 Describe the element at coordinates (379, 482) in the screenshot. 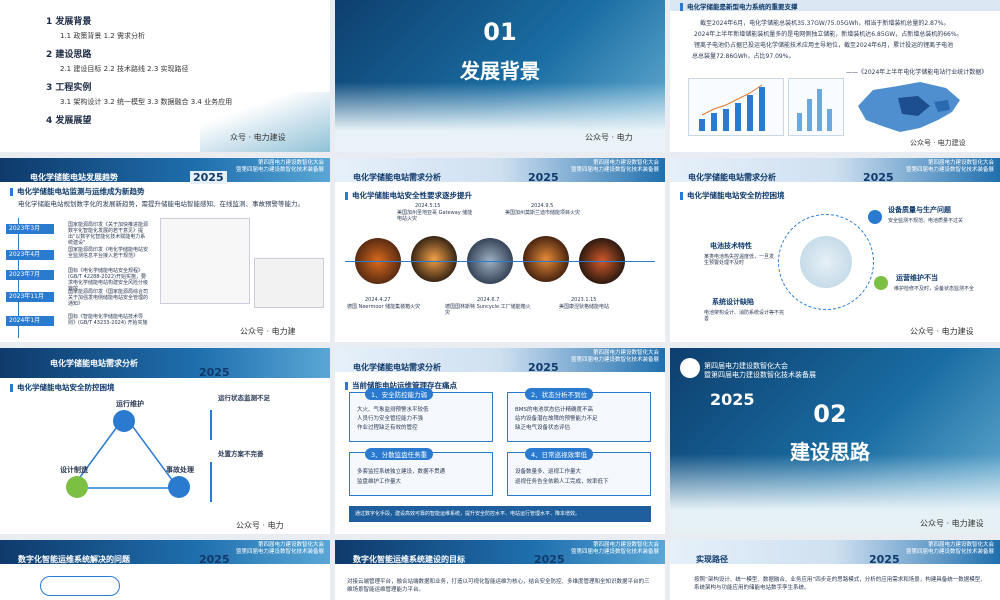

I see `pain-line: 监盘维护工作量大` at that location.